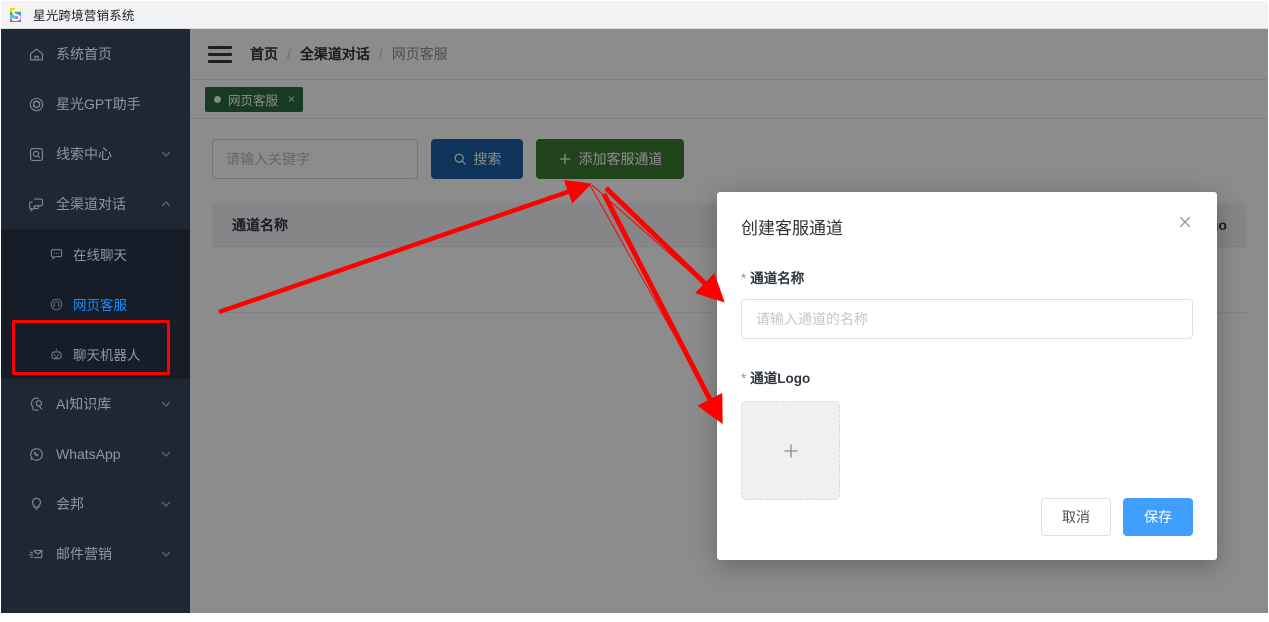 Image resolution: width=1269 pixels, height=622 pixels. Describe the element at coordinates (777, 278) in the screenshot. I see `channel-name-label-text: 通道名称` at that location.